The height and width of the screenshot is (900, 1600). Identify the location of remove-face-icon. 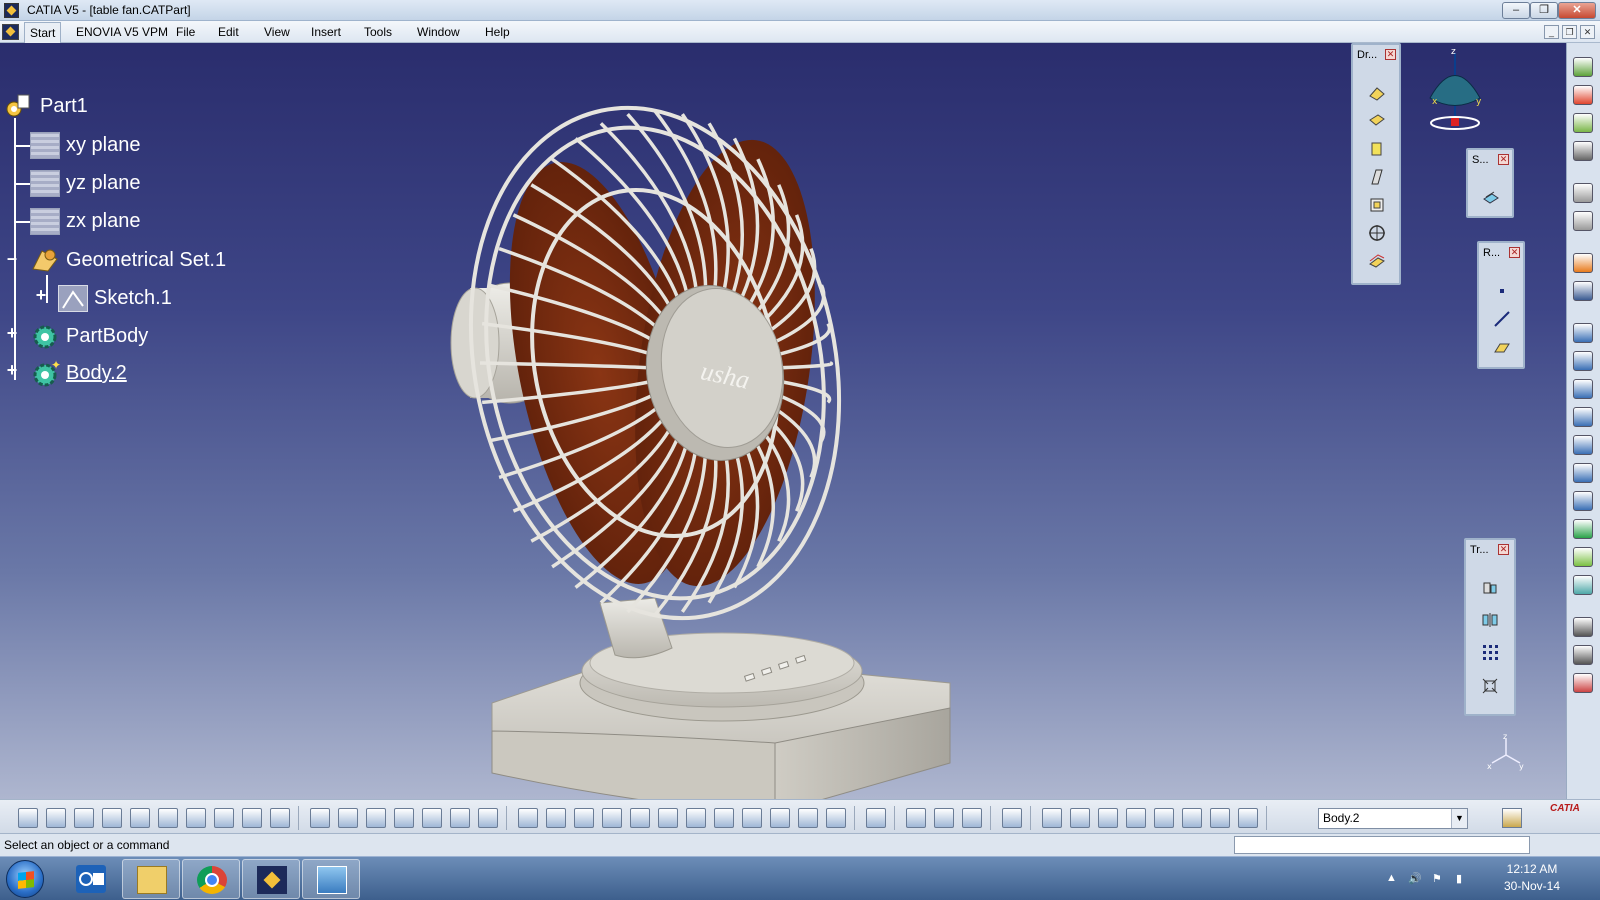
(1377, 205).